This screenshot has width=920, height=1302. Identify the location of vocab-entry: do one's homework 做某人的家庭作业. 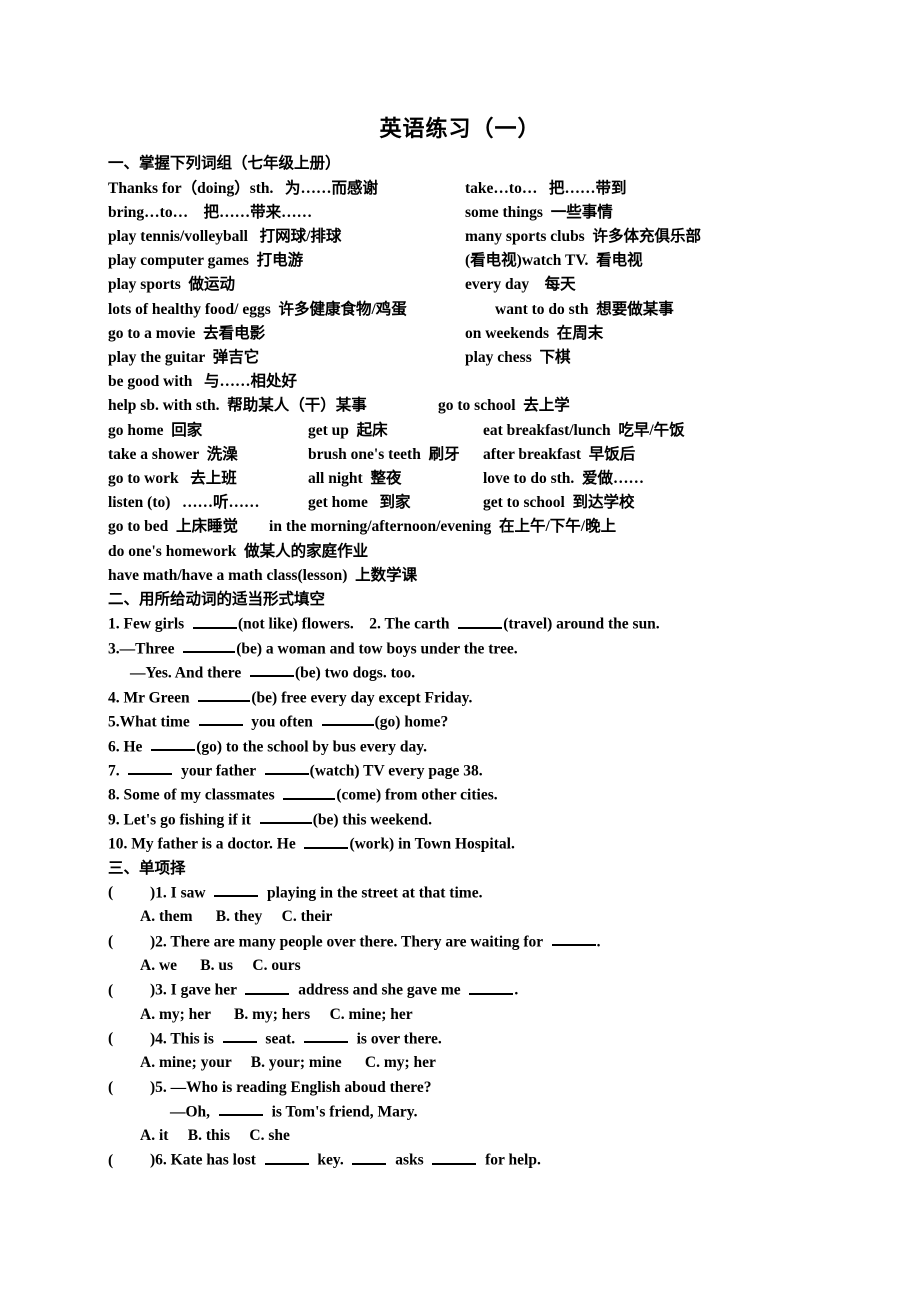
(238, 551).